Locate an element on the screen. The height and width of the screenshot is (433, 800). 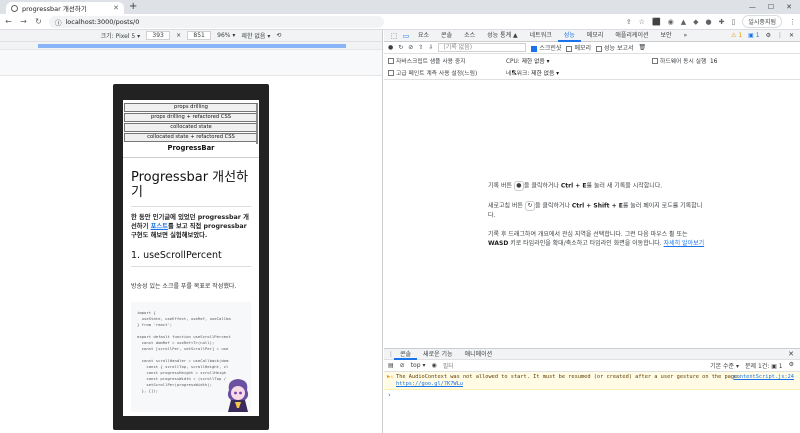
memory-checkbox: 메모리 is located at coordinates (578, 47).